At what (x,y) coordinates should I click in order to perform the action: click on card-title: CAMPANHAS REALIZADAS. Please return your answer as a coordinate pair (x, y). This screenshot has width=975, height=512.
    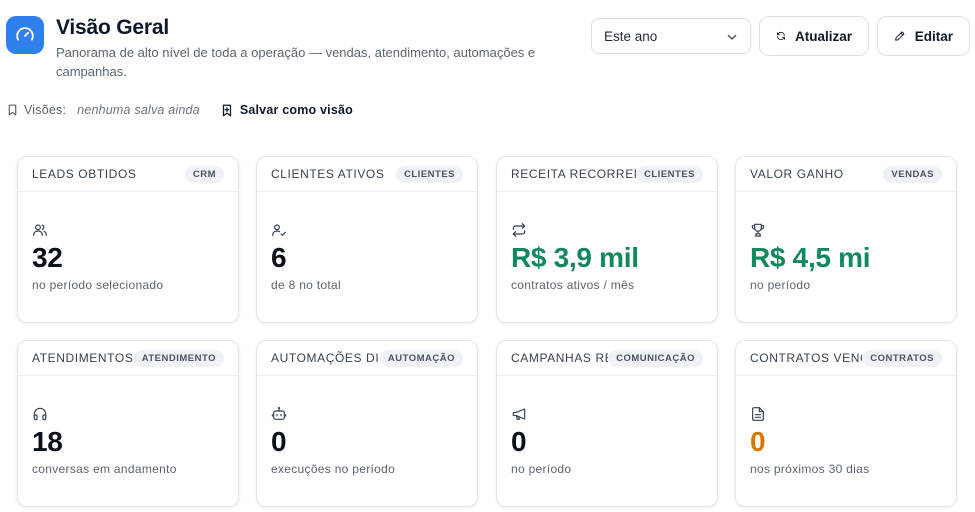
    Looking at the image, I should click on (559, 358).